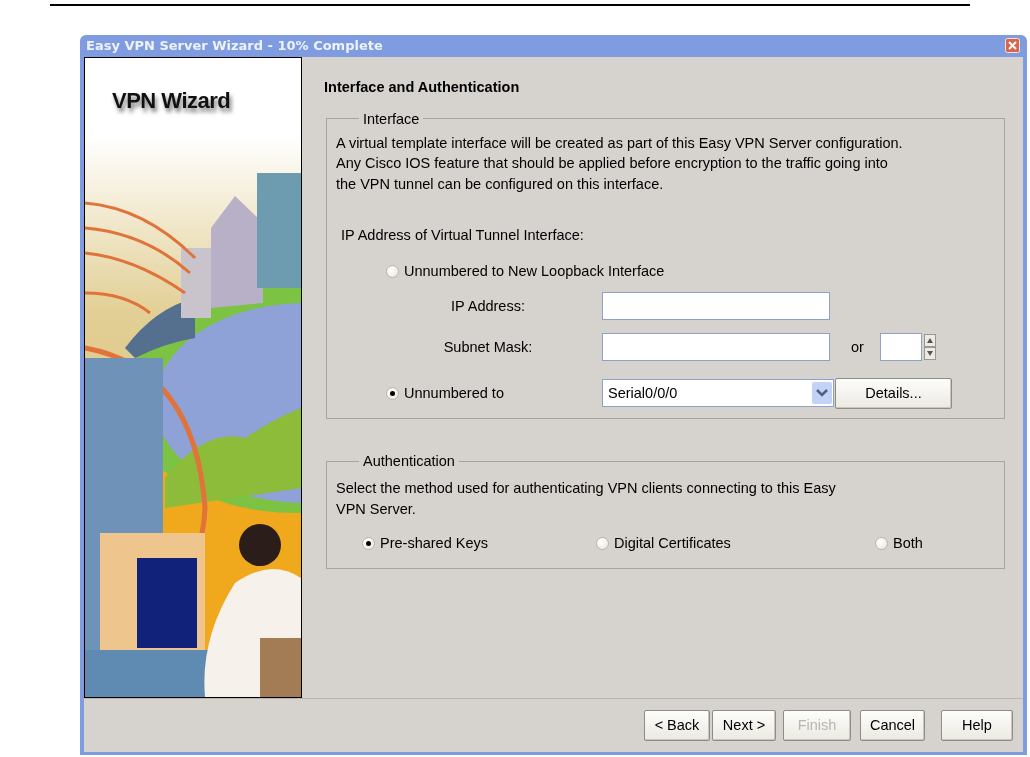  What do you see at coordinates (488, 348) in the screenshot?
I see `field-label: Subnet Mask:` at bounding box center [488, 348].